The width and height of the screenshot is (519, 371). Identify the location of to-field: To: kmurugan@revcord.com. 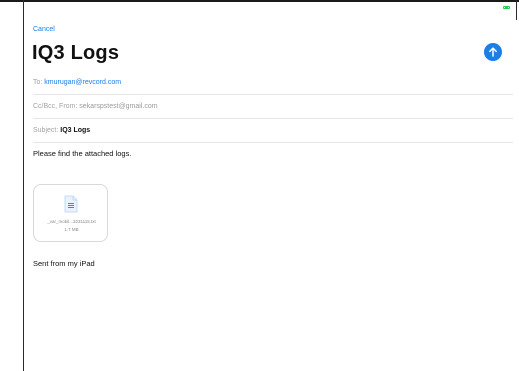
(273, 83).